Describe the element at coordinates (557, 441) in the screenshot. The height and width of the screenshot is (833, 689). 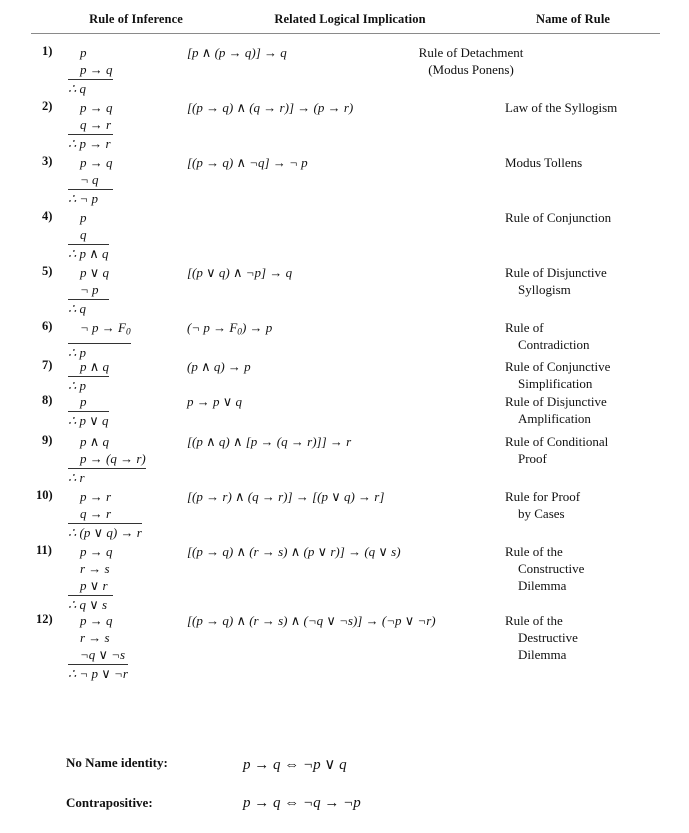
I see `rule-name-line: Rule of Conditional` at that location.